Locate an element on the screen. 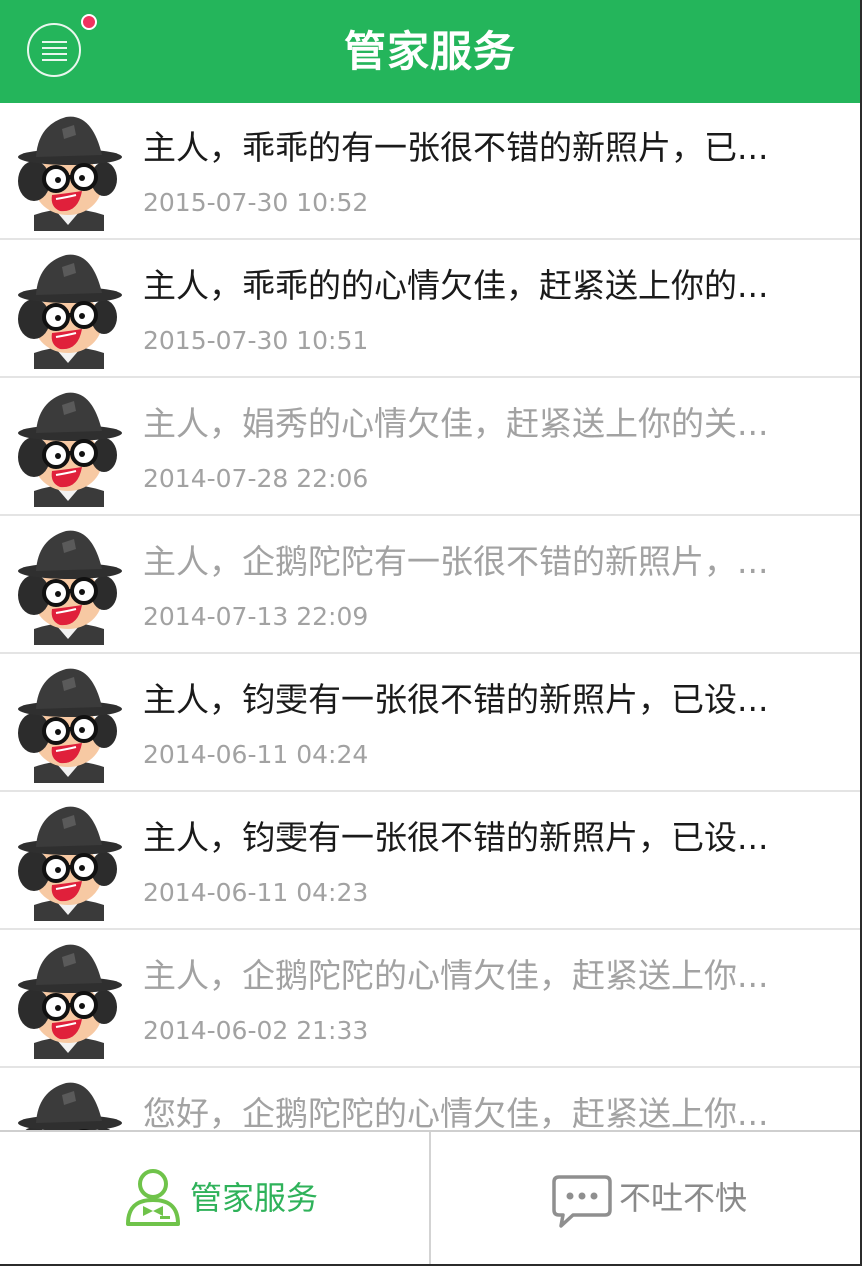  list-item: 主人，企鹅陀陀有一张很不错的新照片，... 2014-07-13 22:09 is located at coordinates (430, 585).